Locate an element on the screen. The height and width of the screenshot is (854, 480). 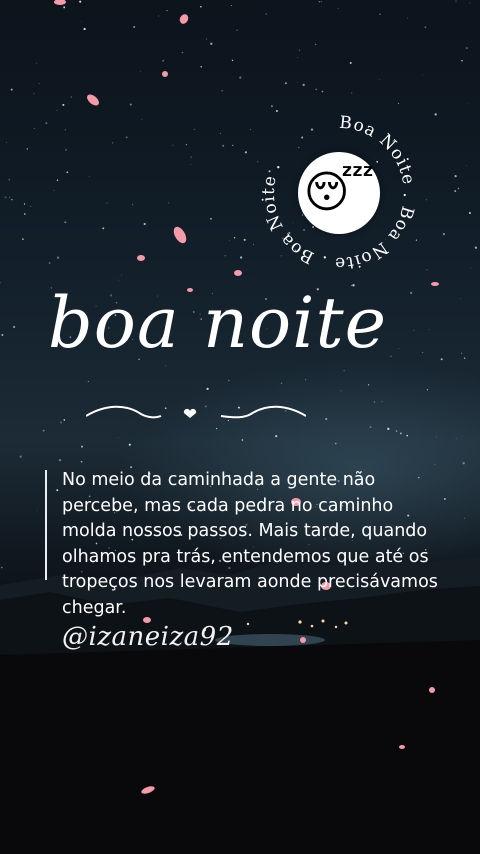
heart-icon is located at coordinates (190, 413).